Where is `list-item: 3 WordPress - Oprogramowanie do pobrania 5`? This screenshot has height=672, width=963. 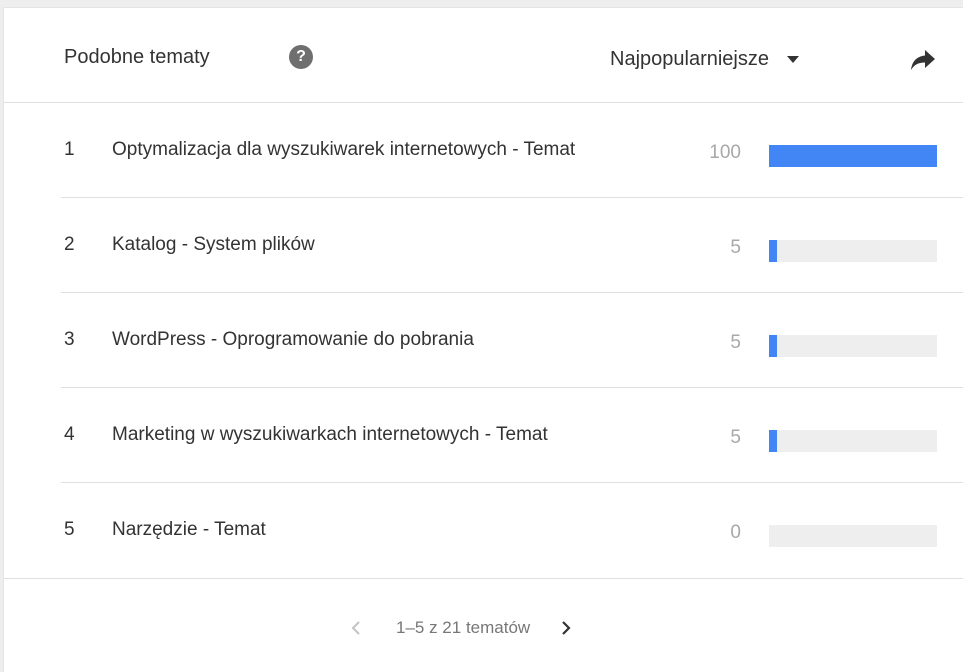 list-item: 3 WordPress - Oprogramowanie do pobrania 5 is located at coordinates (483, 340).